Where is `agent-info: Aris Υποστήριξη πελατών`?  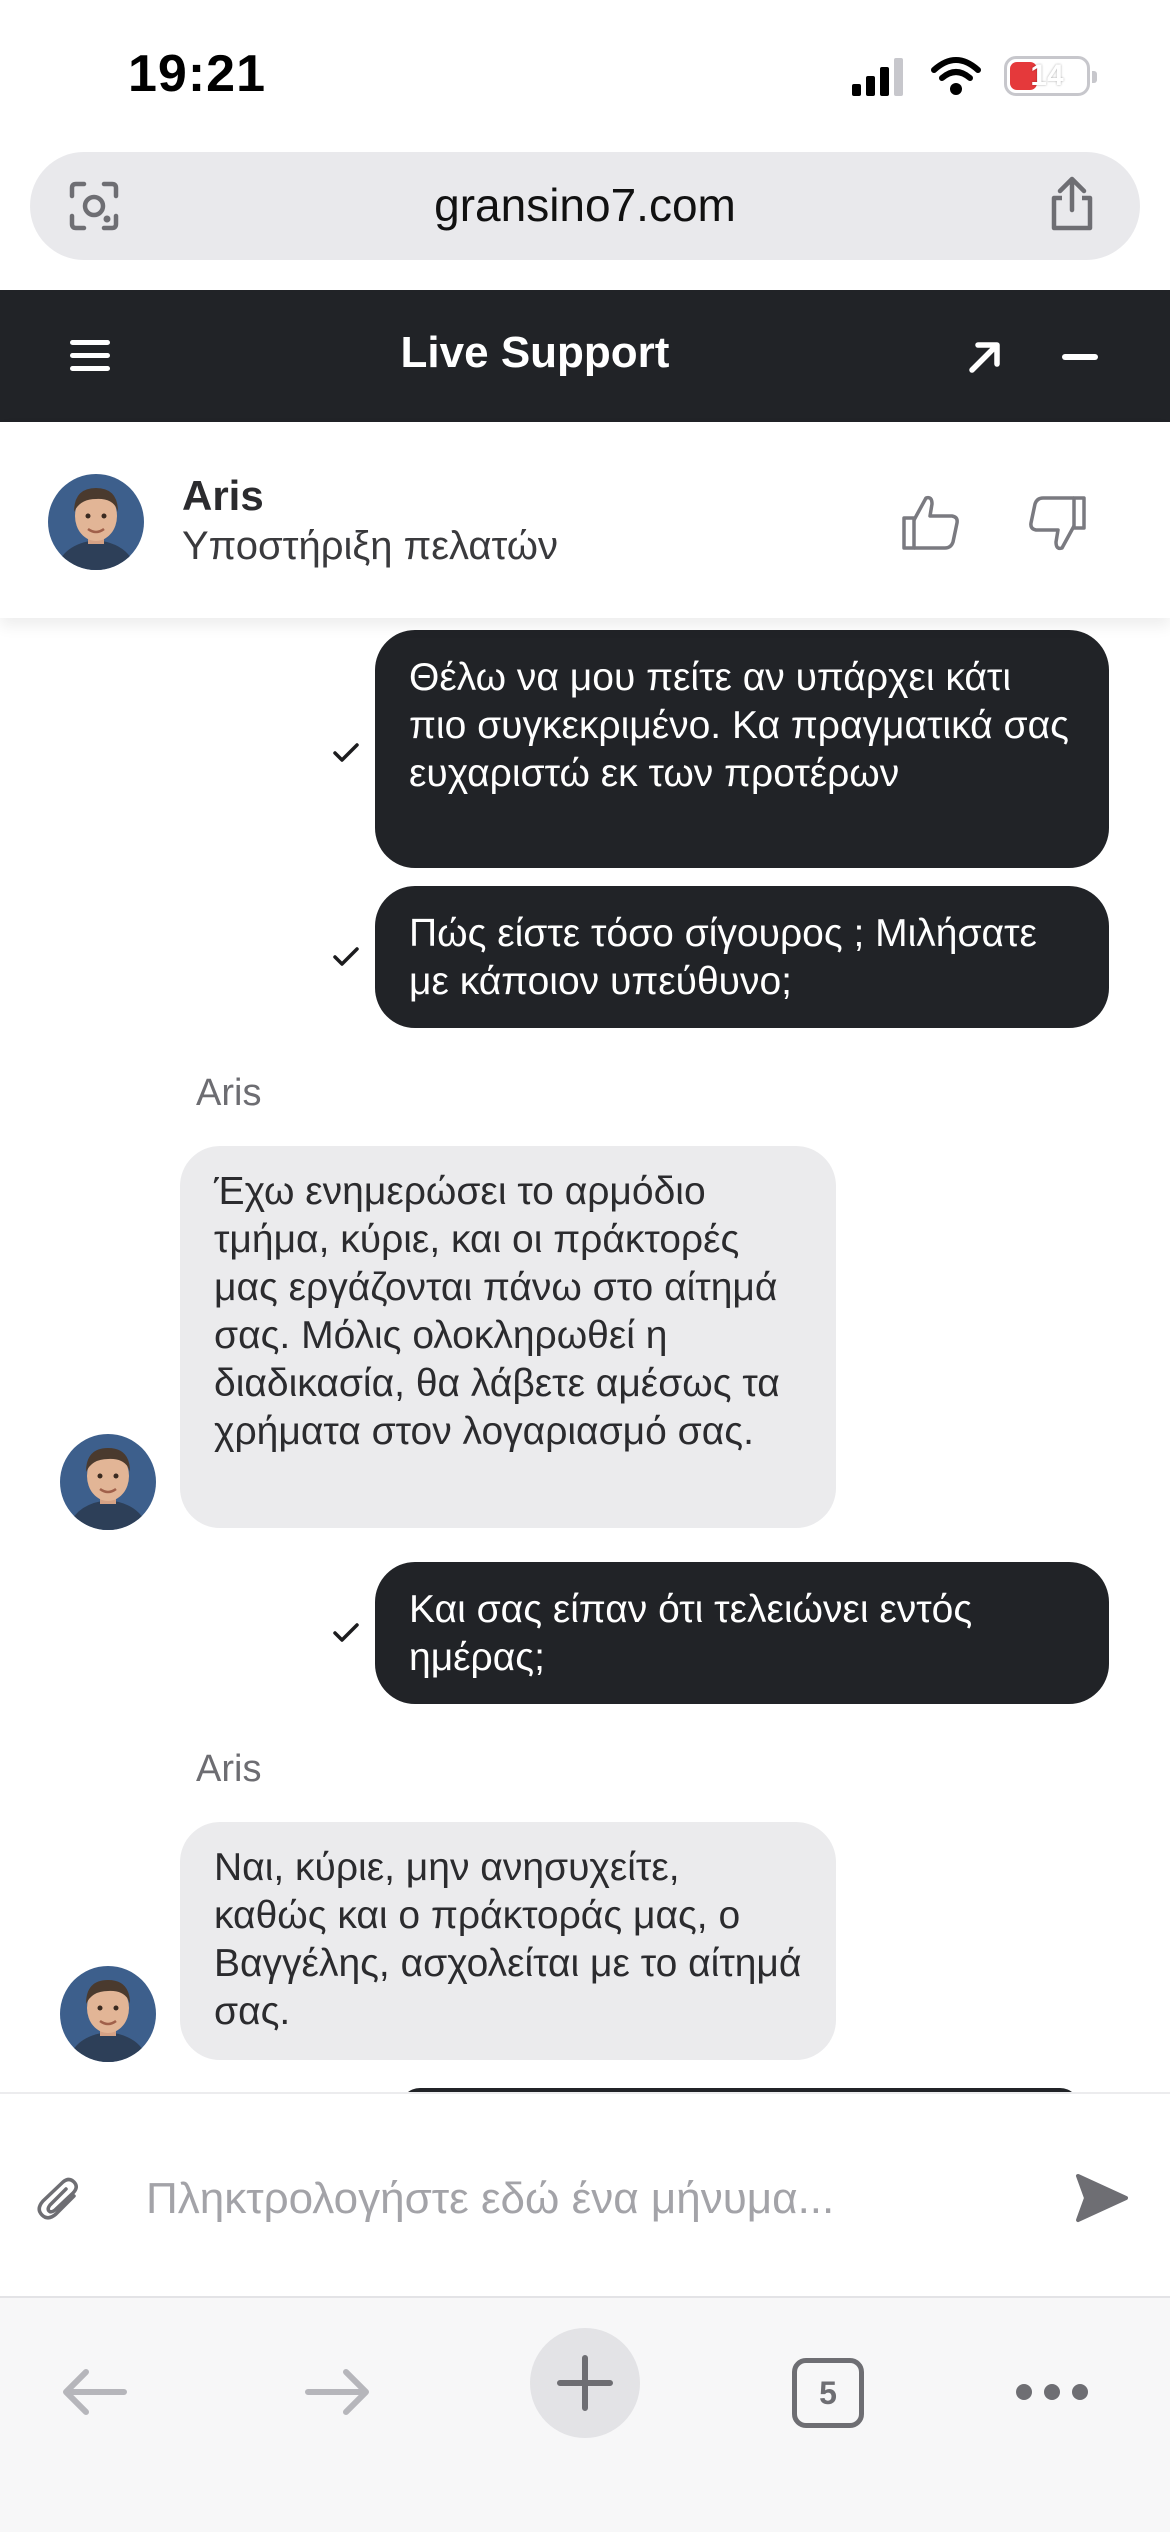
agent-info: Aris Υποστήριξη πελατών is located at coordinates (585, 520).